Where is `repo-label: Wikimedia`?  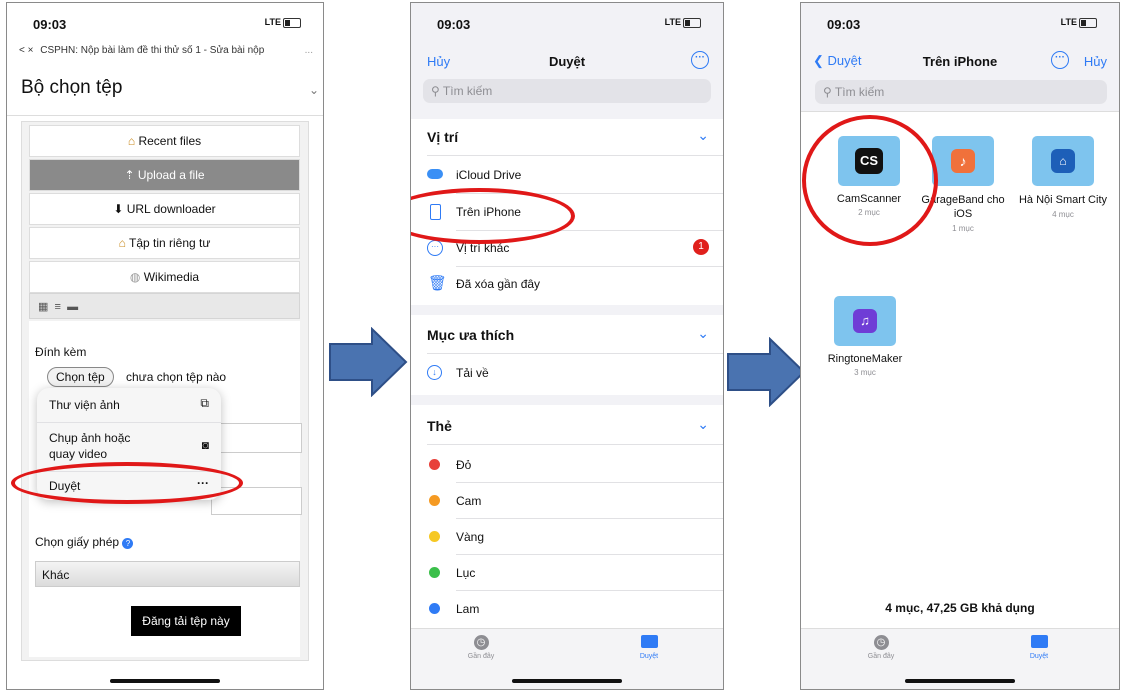 repo-label: Wikimedia is located at coordinates (171, 277).